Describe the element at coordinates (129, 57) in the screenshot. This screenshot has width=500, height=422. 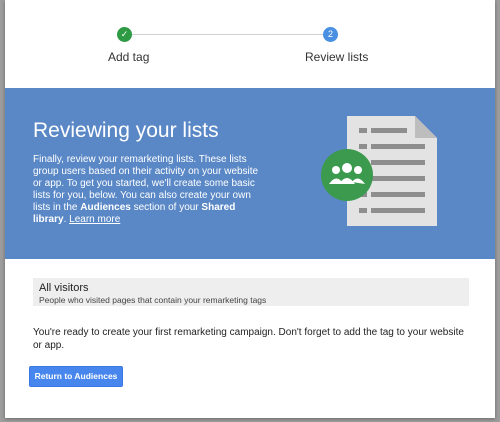
I see `step-add-tag-label: Add tag` at that location.